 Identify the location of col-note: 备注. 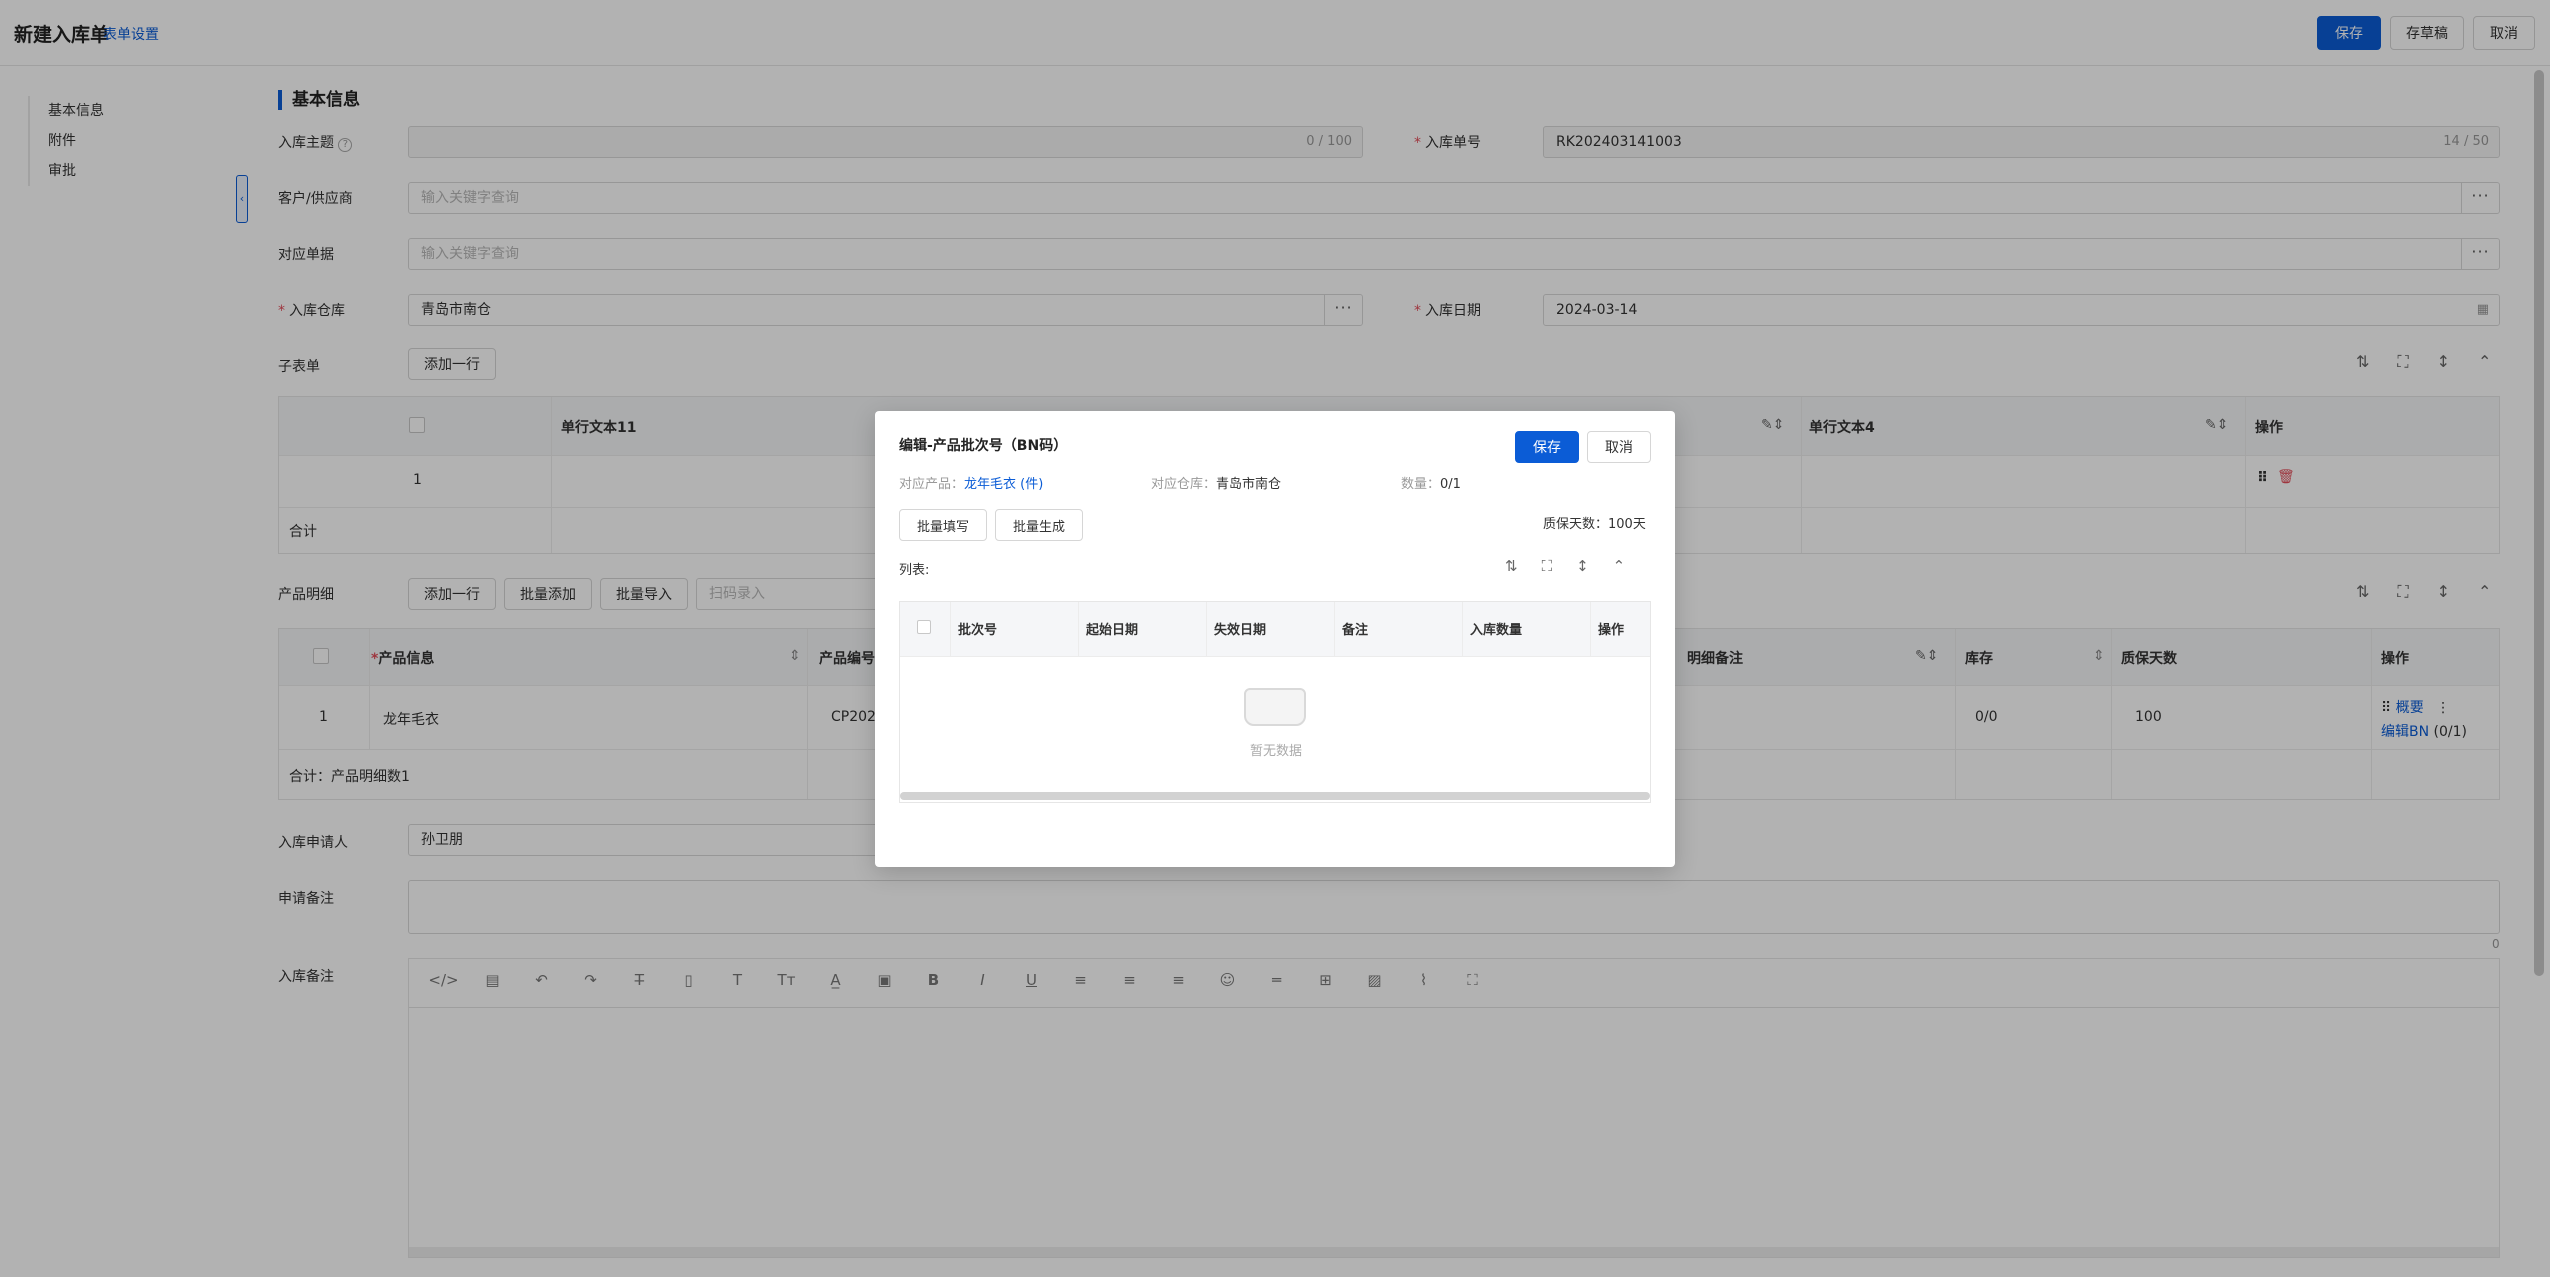
(1355, 630).